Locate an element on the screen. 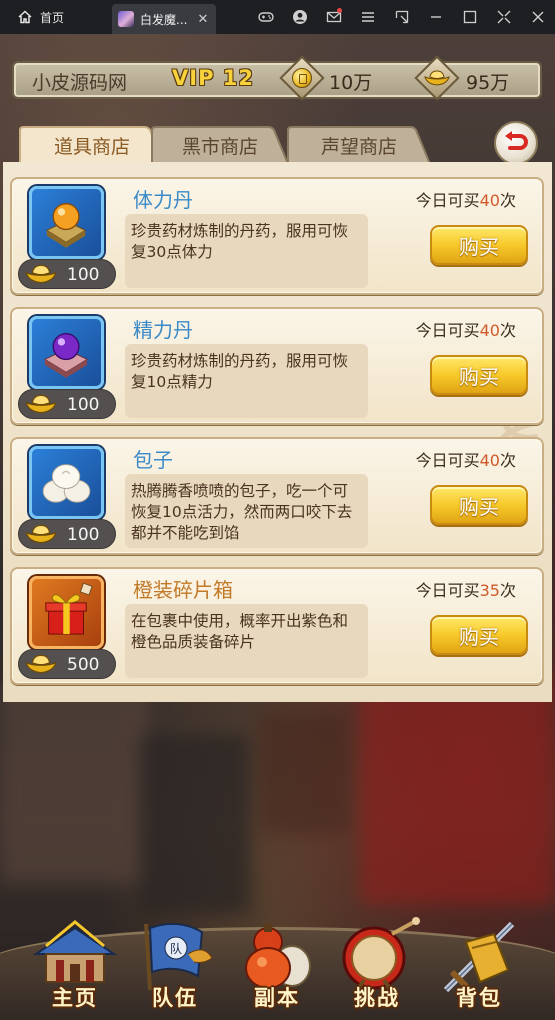 The height and width of the screenshot is (1020, 555). currency-bar: 小皮源码网 VIP 12 10万 95万 is located at coordinates (277, 78).